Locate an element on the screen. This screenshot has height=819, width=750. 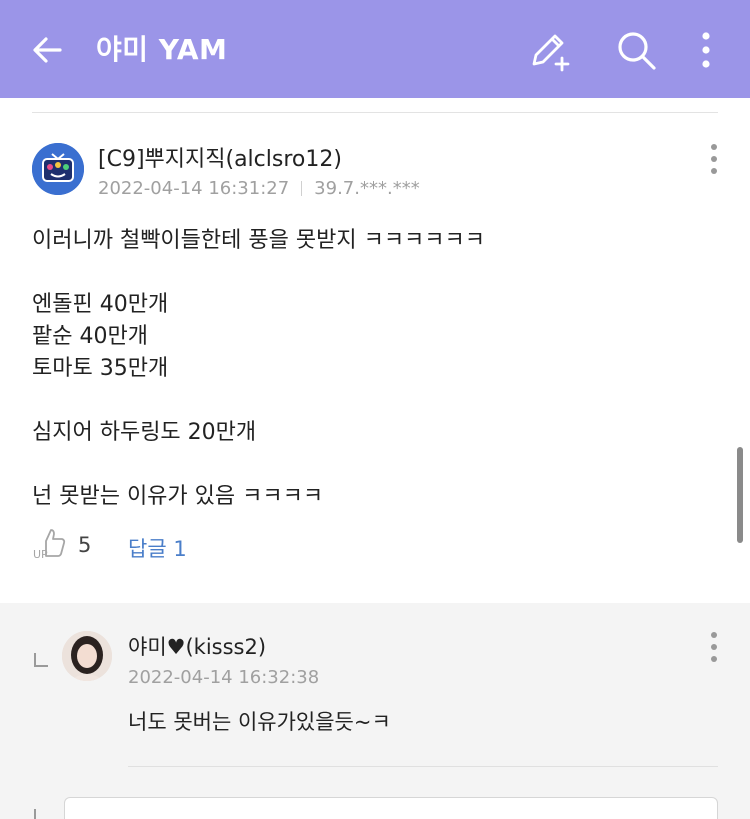
meta-separator is located at coordinates (302, 188).